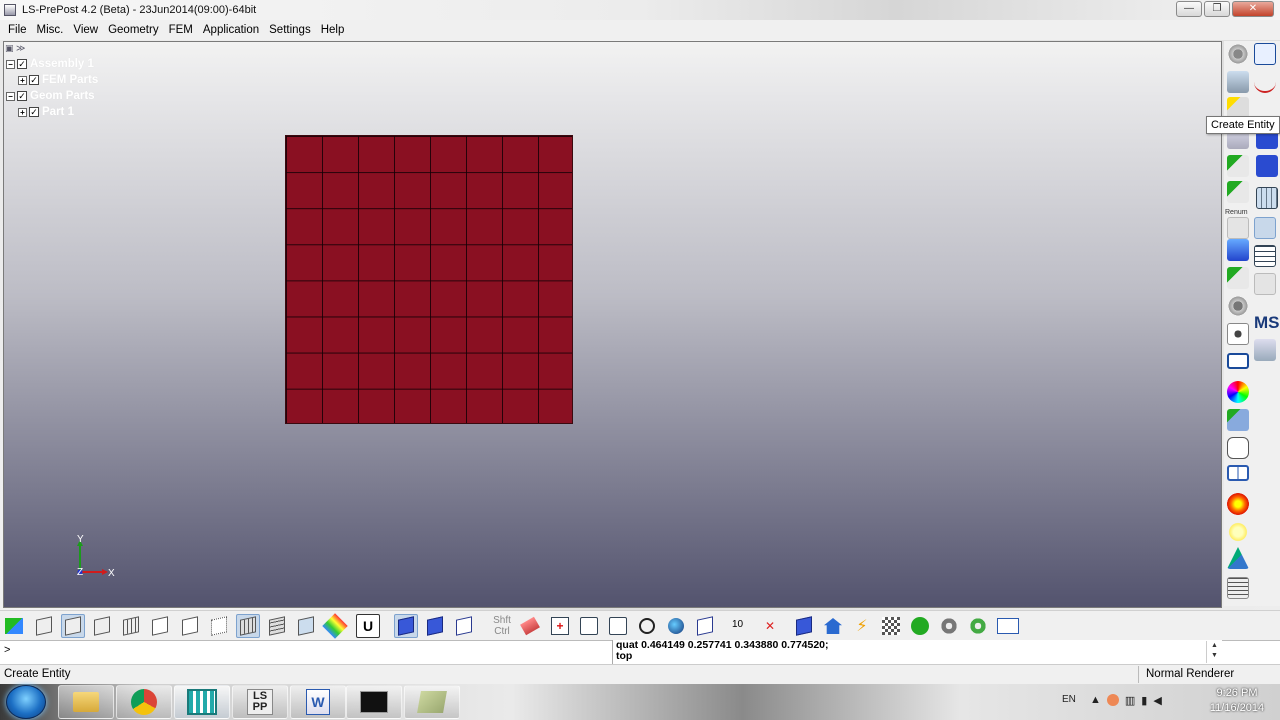 This screenshot has width=1280, height=720. I want to click on menu-geometry: Geometry, so click(133, 30).